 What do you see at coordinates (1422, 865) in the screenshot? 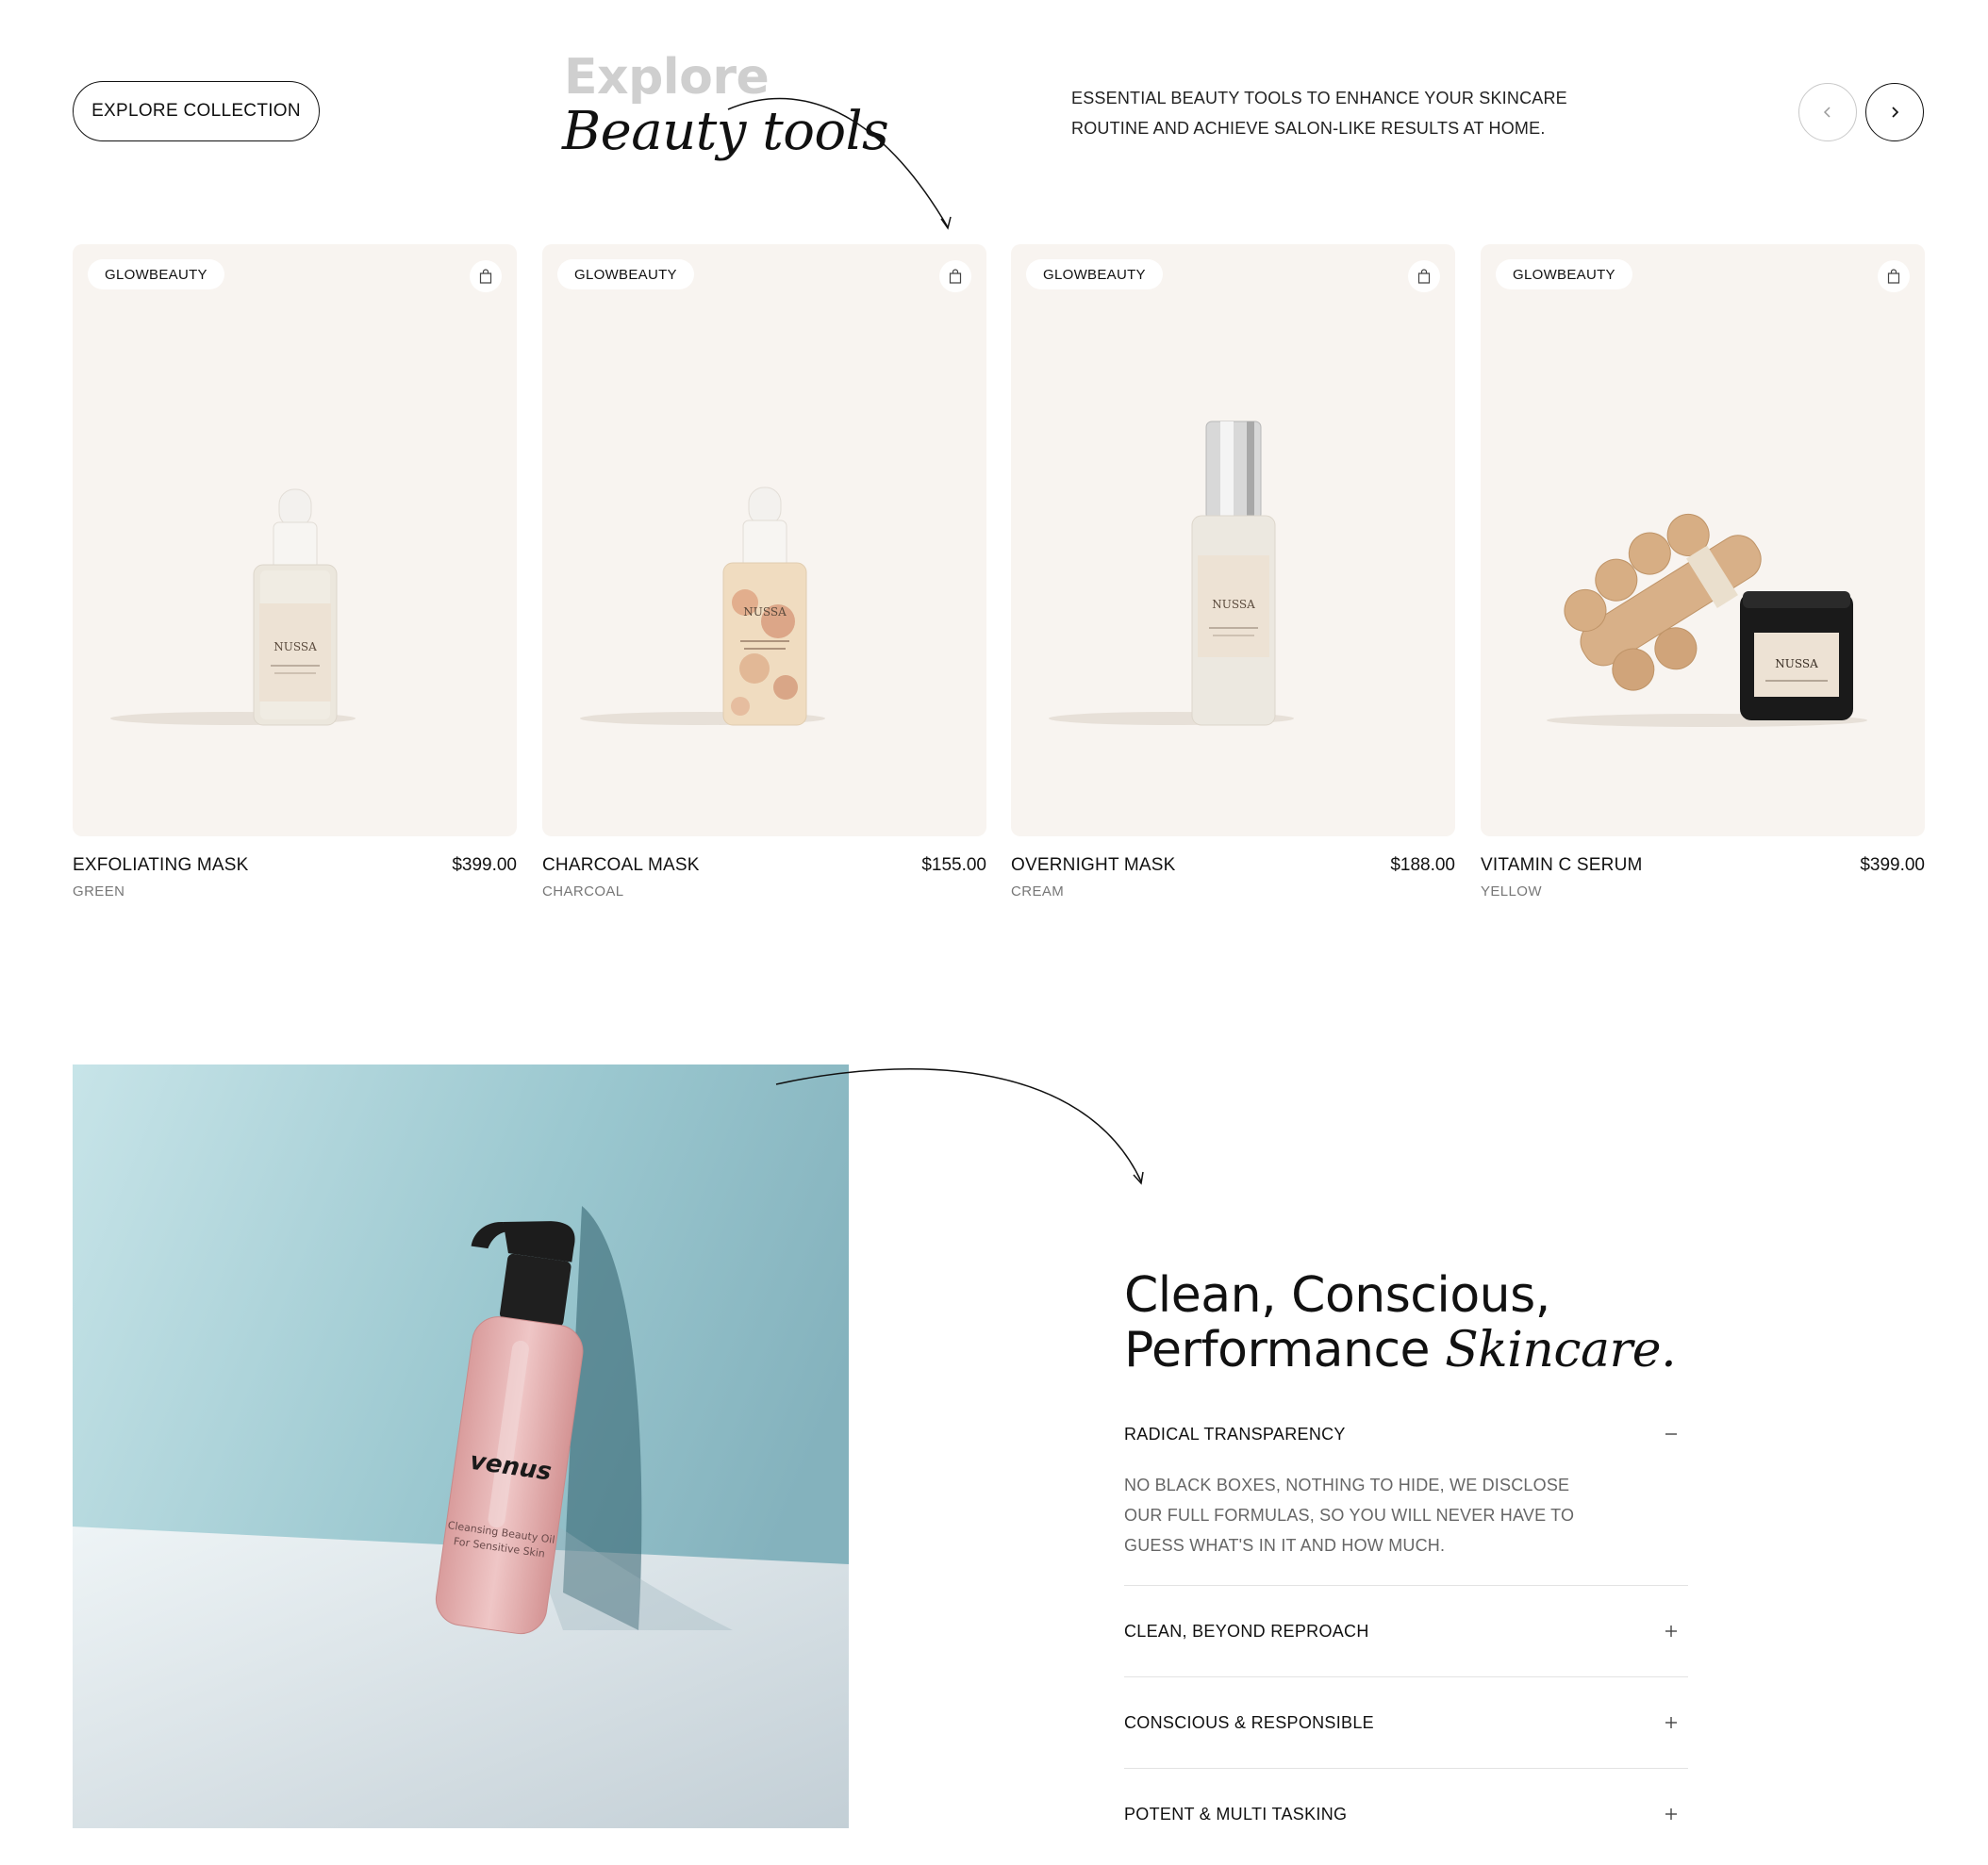
I see `product-price: $188.00` at bounding box center [1422, 865].